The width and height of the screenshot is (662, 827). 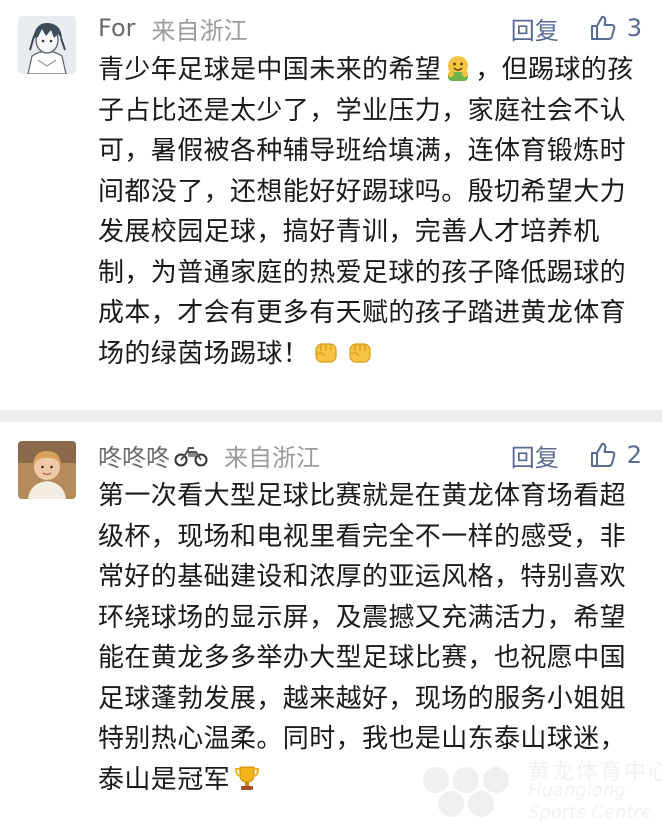 I want to click on like-button: 3, so click(x=615, y=28).